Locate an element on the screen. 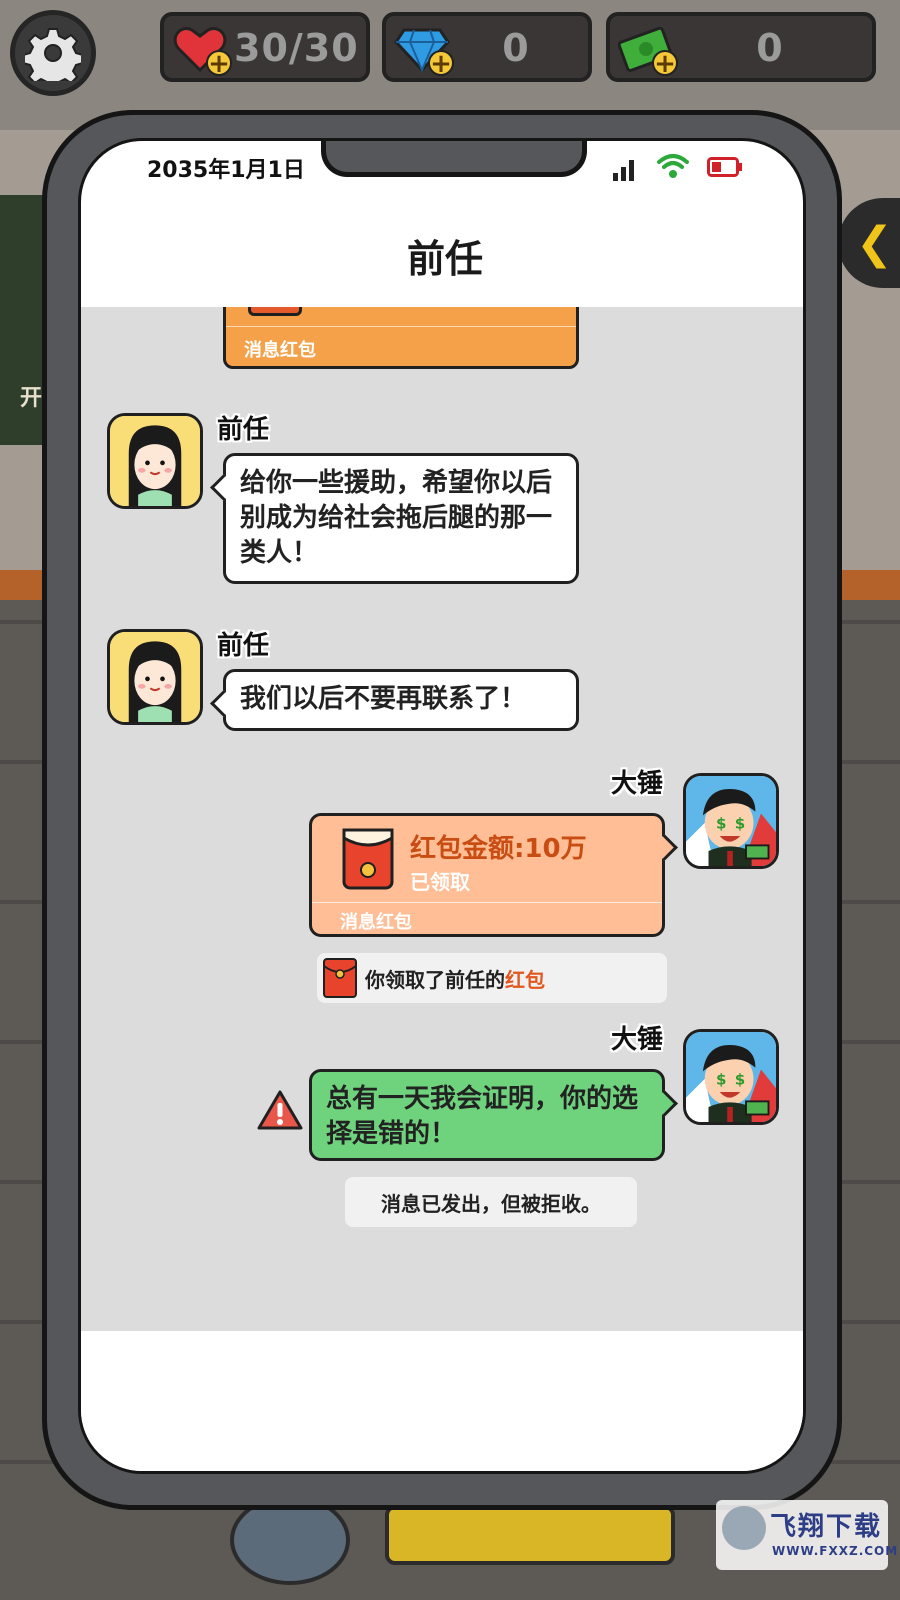 The height and width of the screenshot is (1600, 900). phone-notch is located at coordinates (454, 159).